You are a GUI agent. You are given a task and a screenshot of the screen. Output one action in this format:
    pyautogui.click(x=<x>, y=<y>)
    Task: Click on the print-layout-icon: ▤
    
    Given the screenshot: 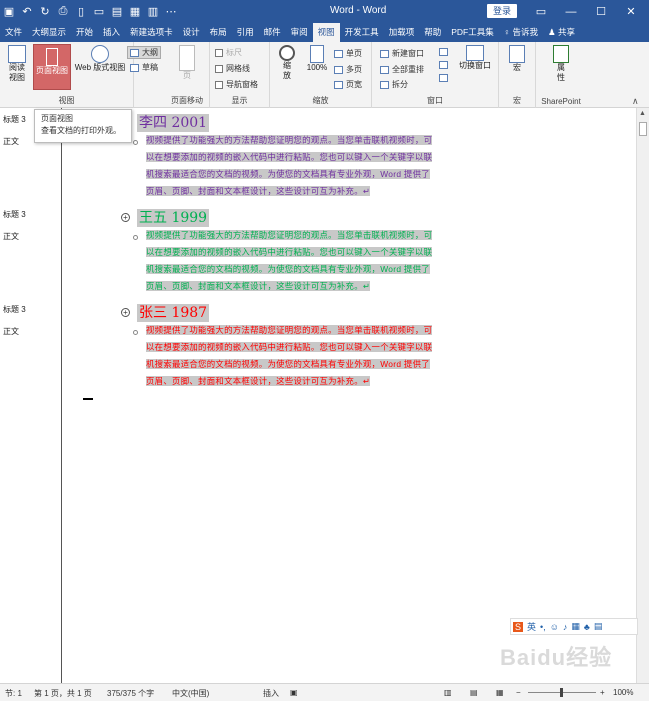 What is the action you would take?
    pyautogui.click(x=474, y=692)
    